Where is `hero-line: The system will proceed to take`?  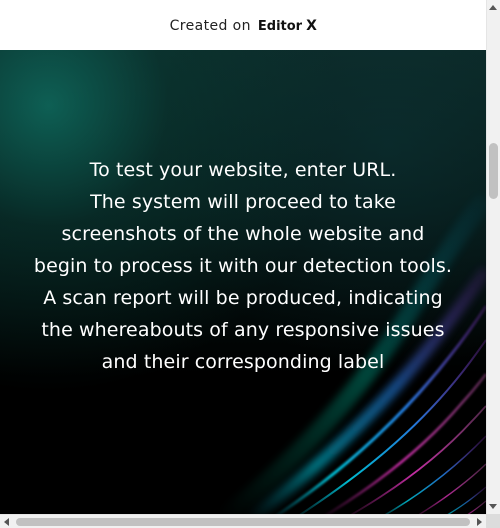 hero-line: The system will proceed to take is located at coordinates (243, 202).